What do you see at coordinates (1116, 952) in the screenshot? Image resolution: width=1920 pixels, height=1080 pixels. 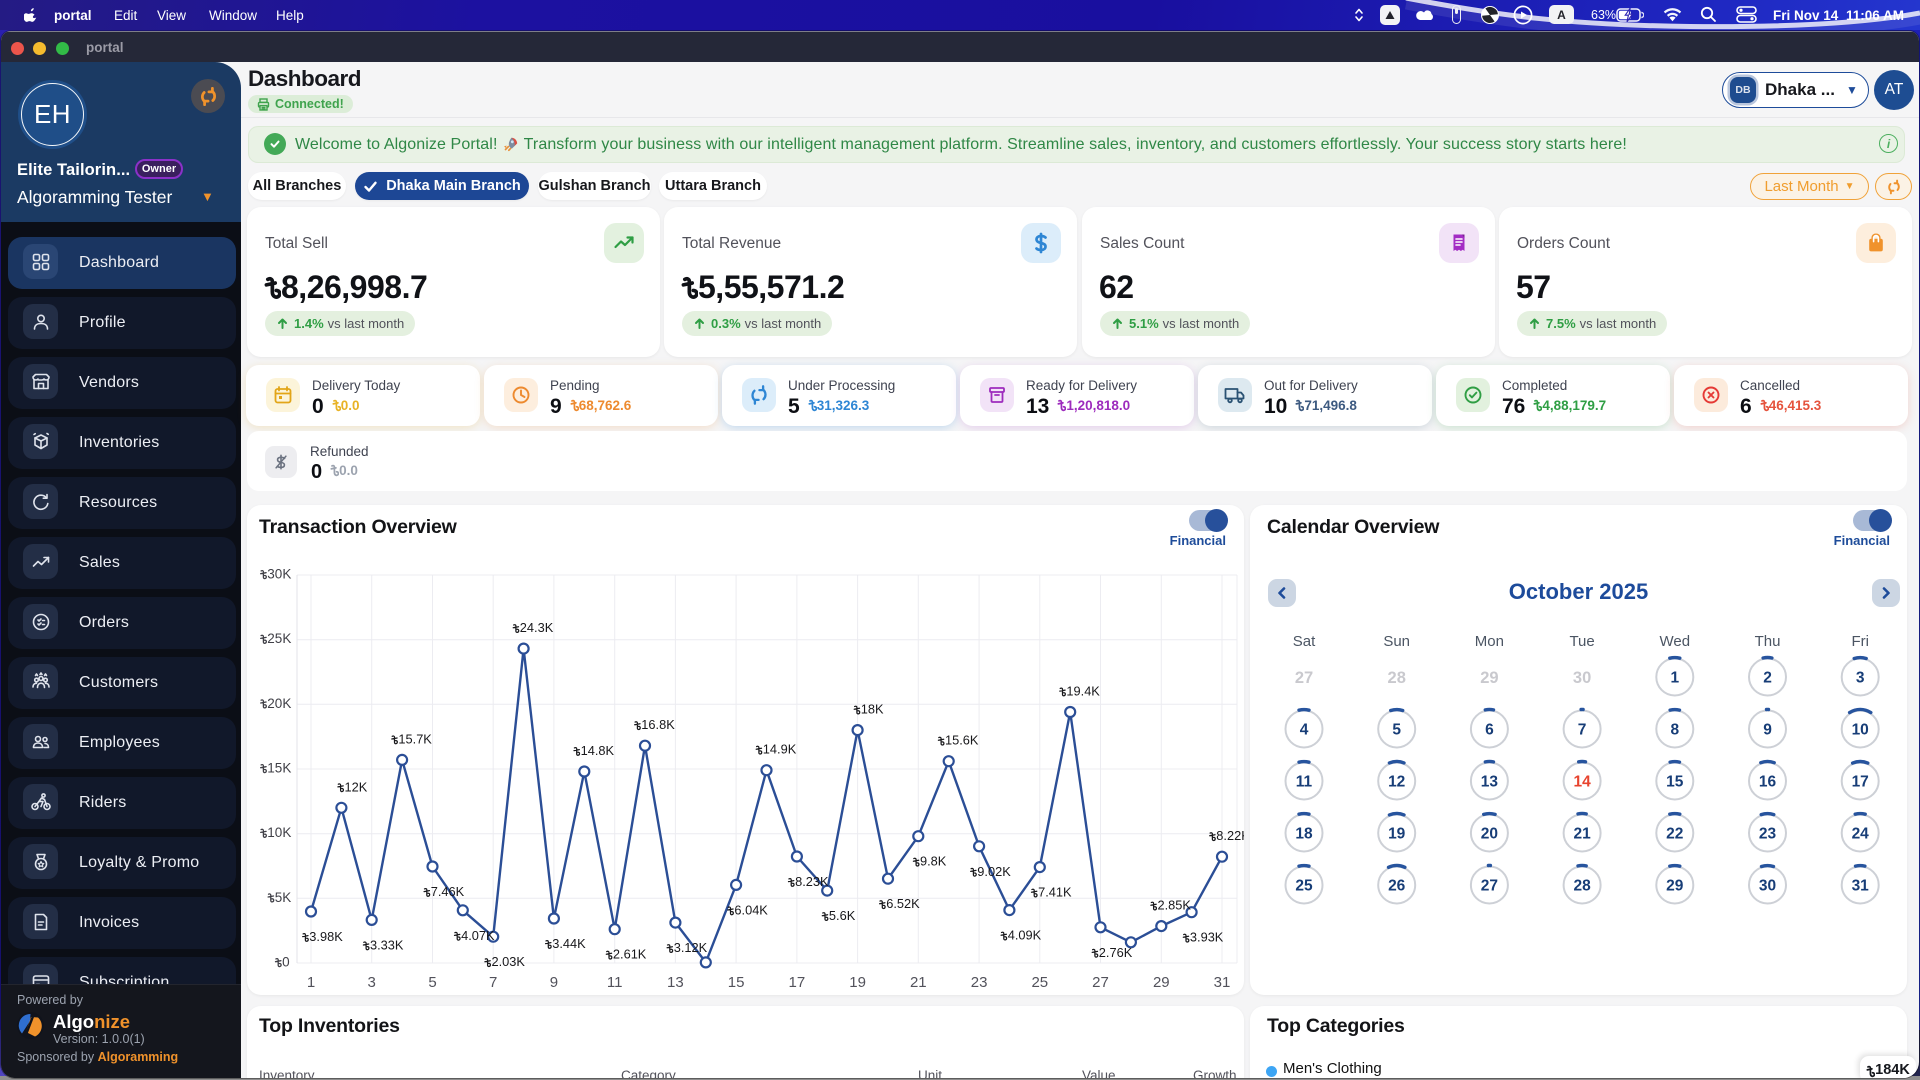 I see `svg-text: 2.76K` at bounding box center [1116, 952].